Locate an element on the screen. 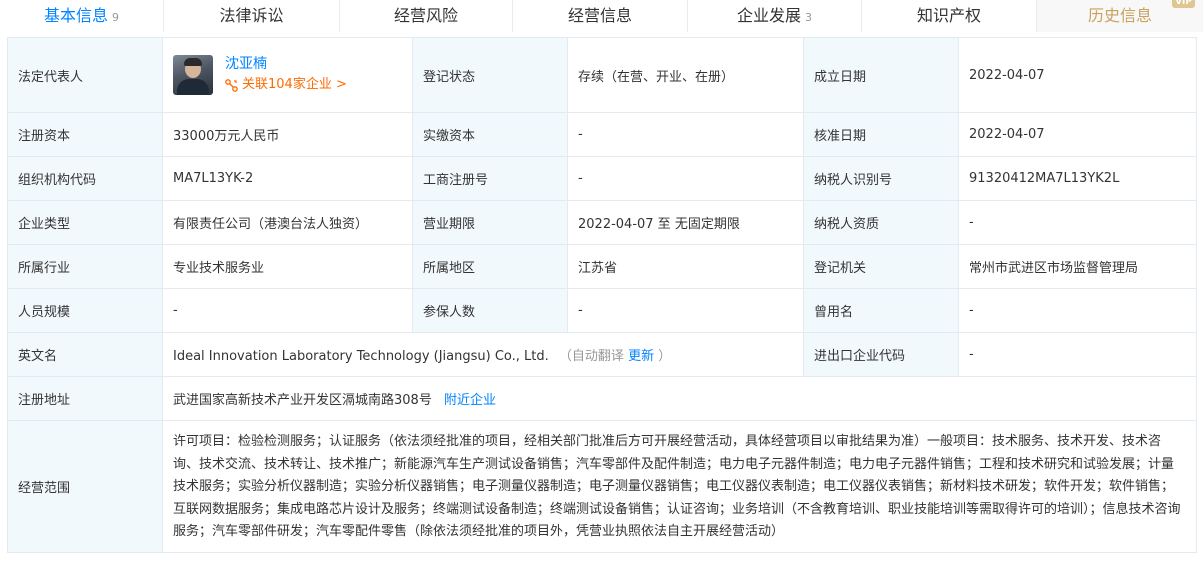 The width and height of the screenshot is (1203, 565). field-label: 所属行业 is located at coordinates (85, 266).